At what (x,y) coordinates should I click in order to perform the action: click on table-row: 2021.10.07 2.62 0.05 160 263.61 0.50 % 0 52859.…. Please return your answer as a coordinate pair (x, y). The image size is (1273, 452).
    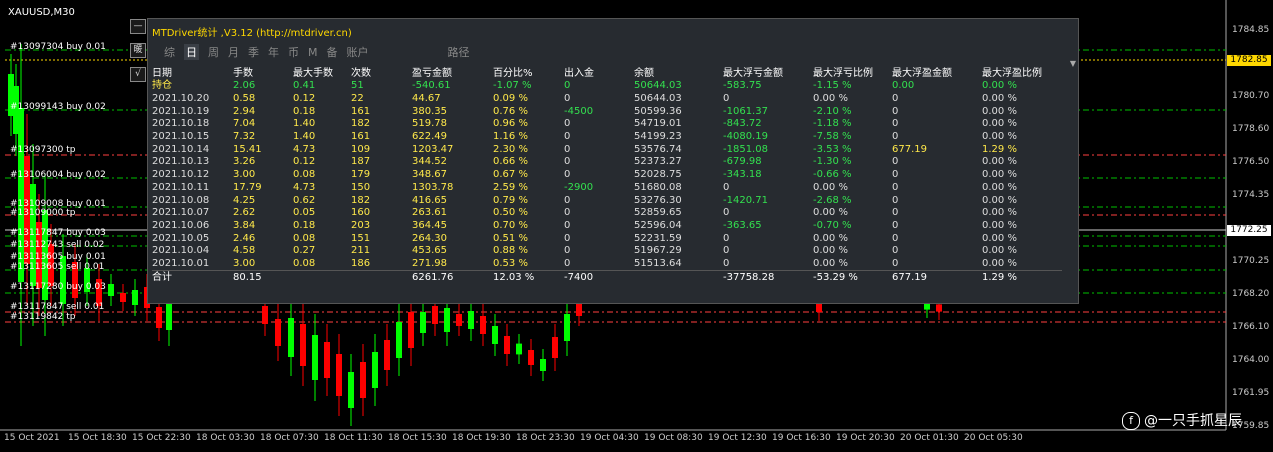
    Looking at the image, I should click on (607, 213).